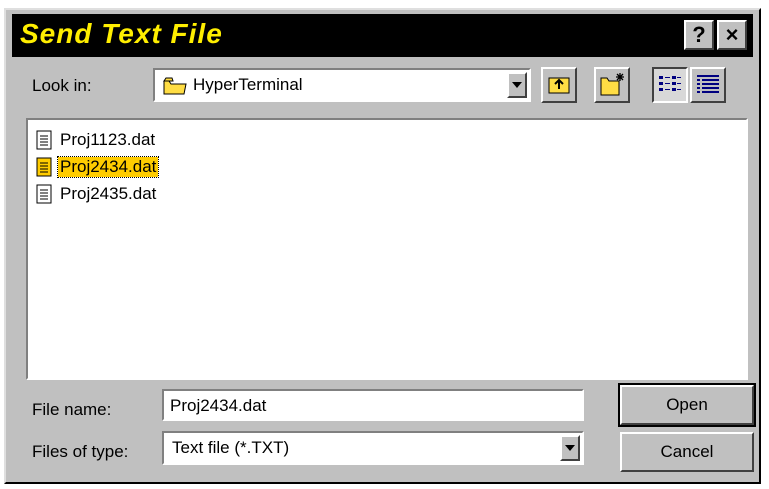  I want to click on look-in-dropdown-button, so click(517, 85).